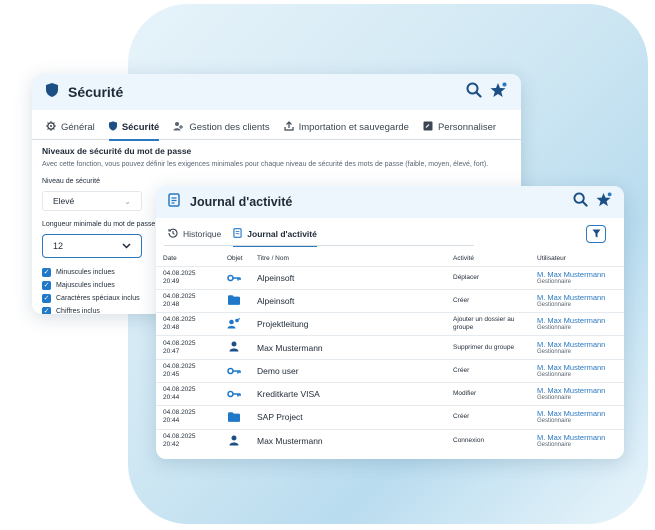  I want to click on cell-activity: Créer, so click(488, 300).